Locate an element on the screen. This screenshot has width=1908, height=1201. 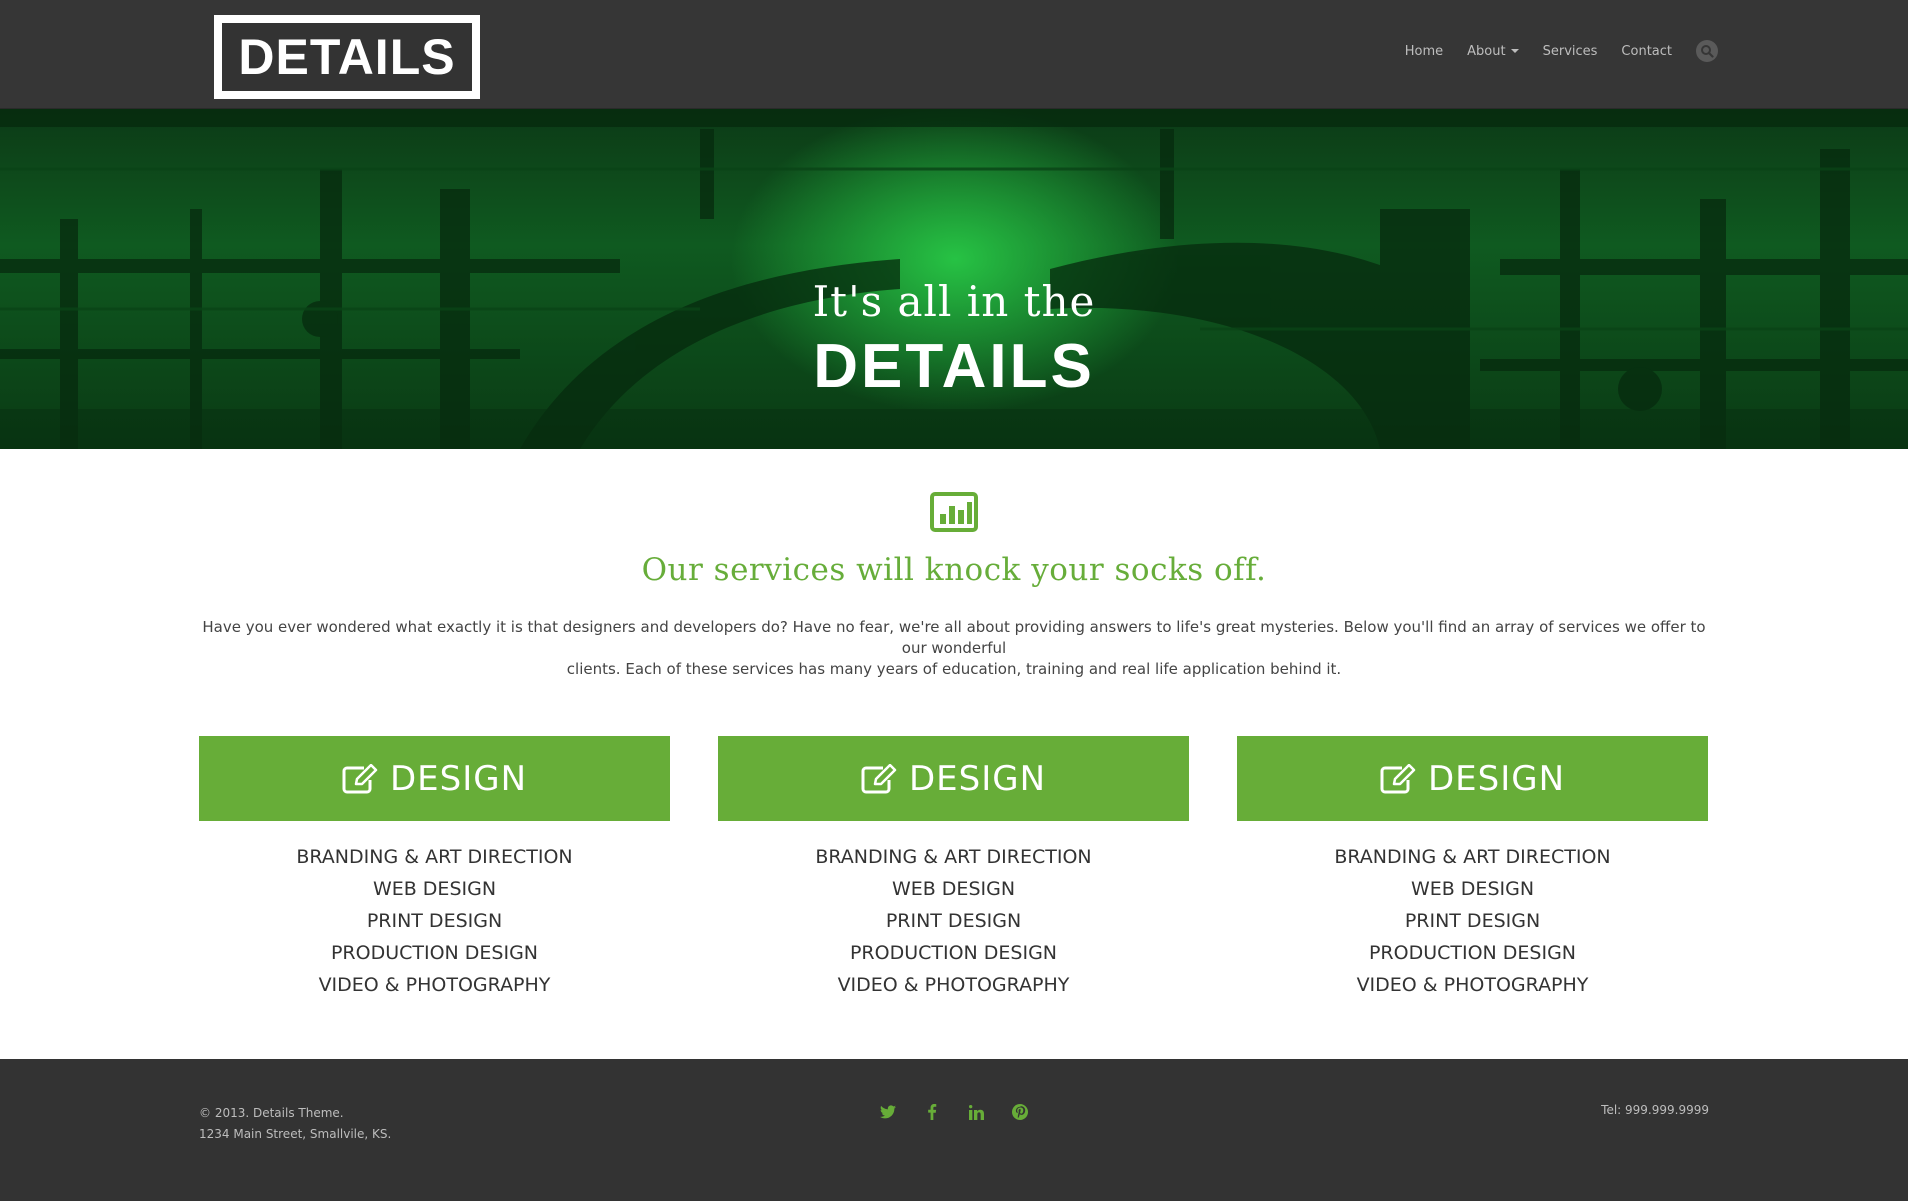
service-header-1: DESIGN is located at coordinates (434, 778).